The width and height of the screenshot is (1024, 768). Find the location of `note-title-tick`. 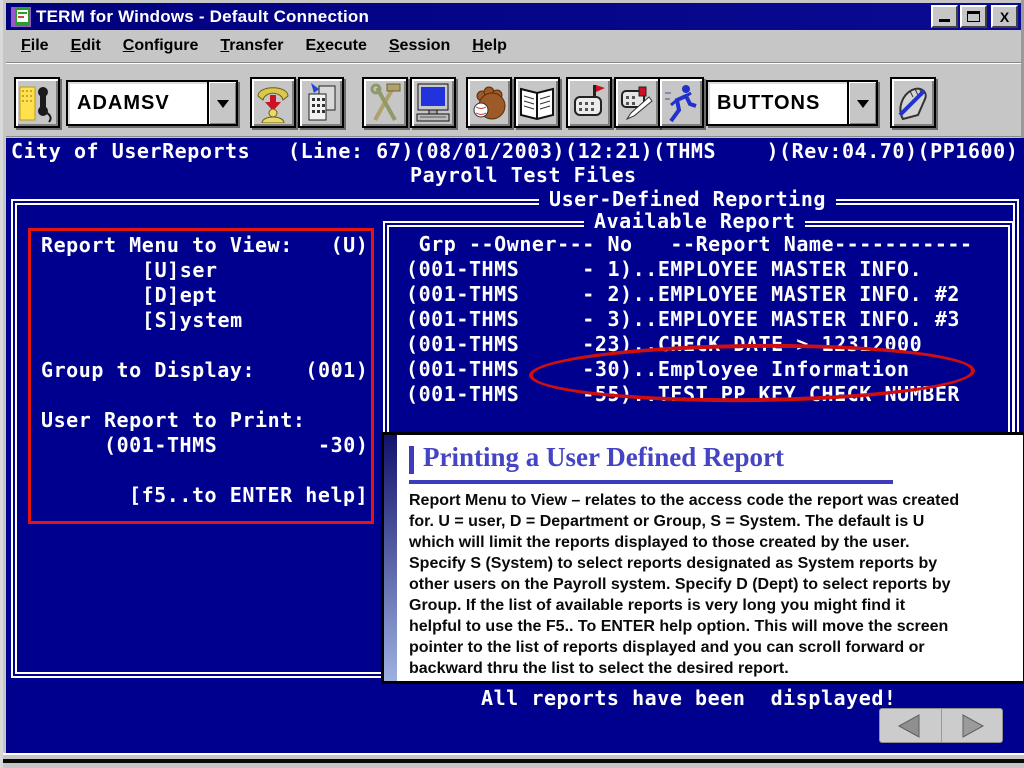

note-title-tick is located at coordinates (411, 460).